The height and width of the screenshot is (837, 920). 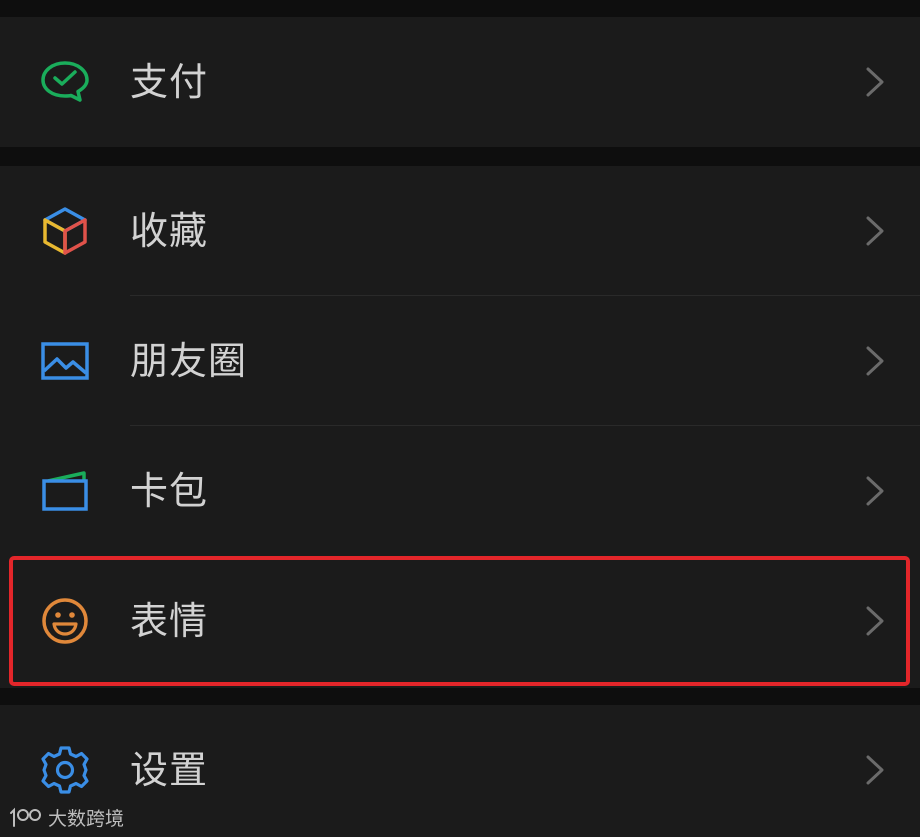 What do you see at coordinates (25, 817) in the screenshot?
I see `100-logo` at bounding box center [25, 817].